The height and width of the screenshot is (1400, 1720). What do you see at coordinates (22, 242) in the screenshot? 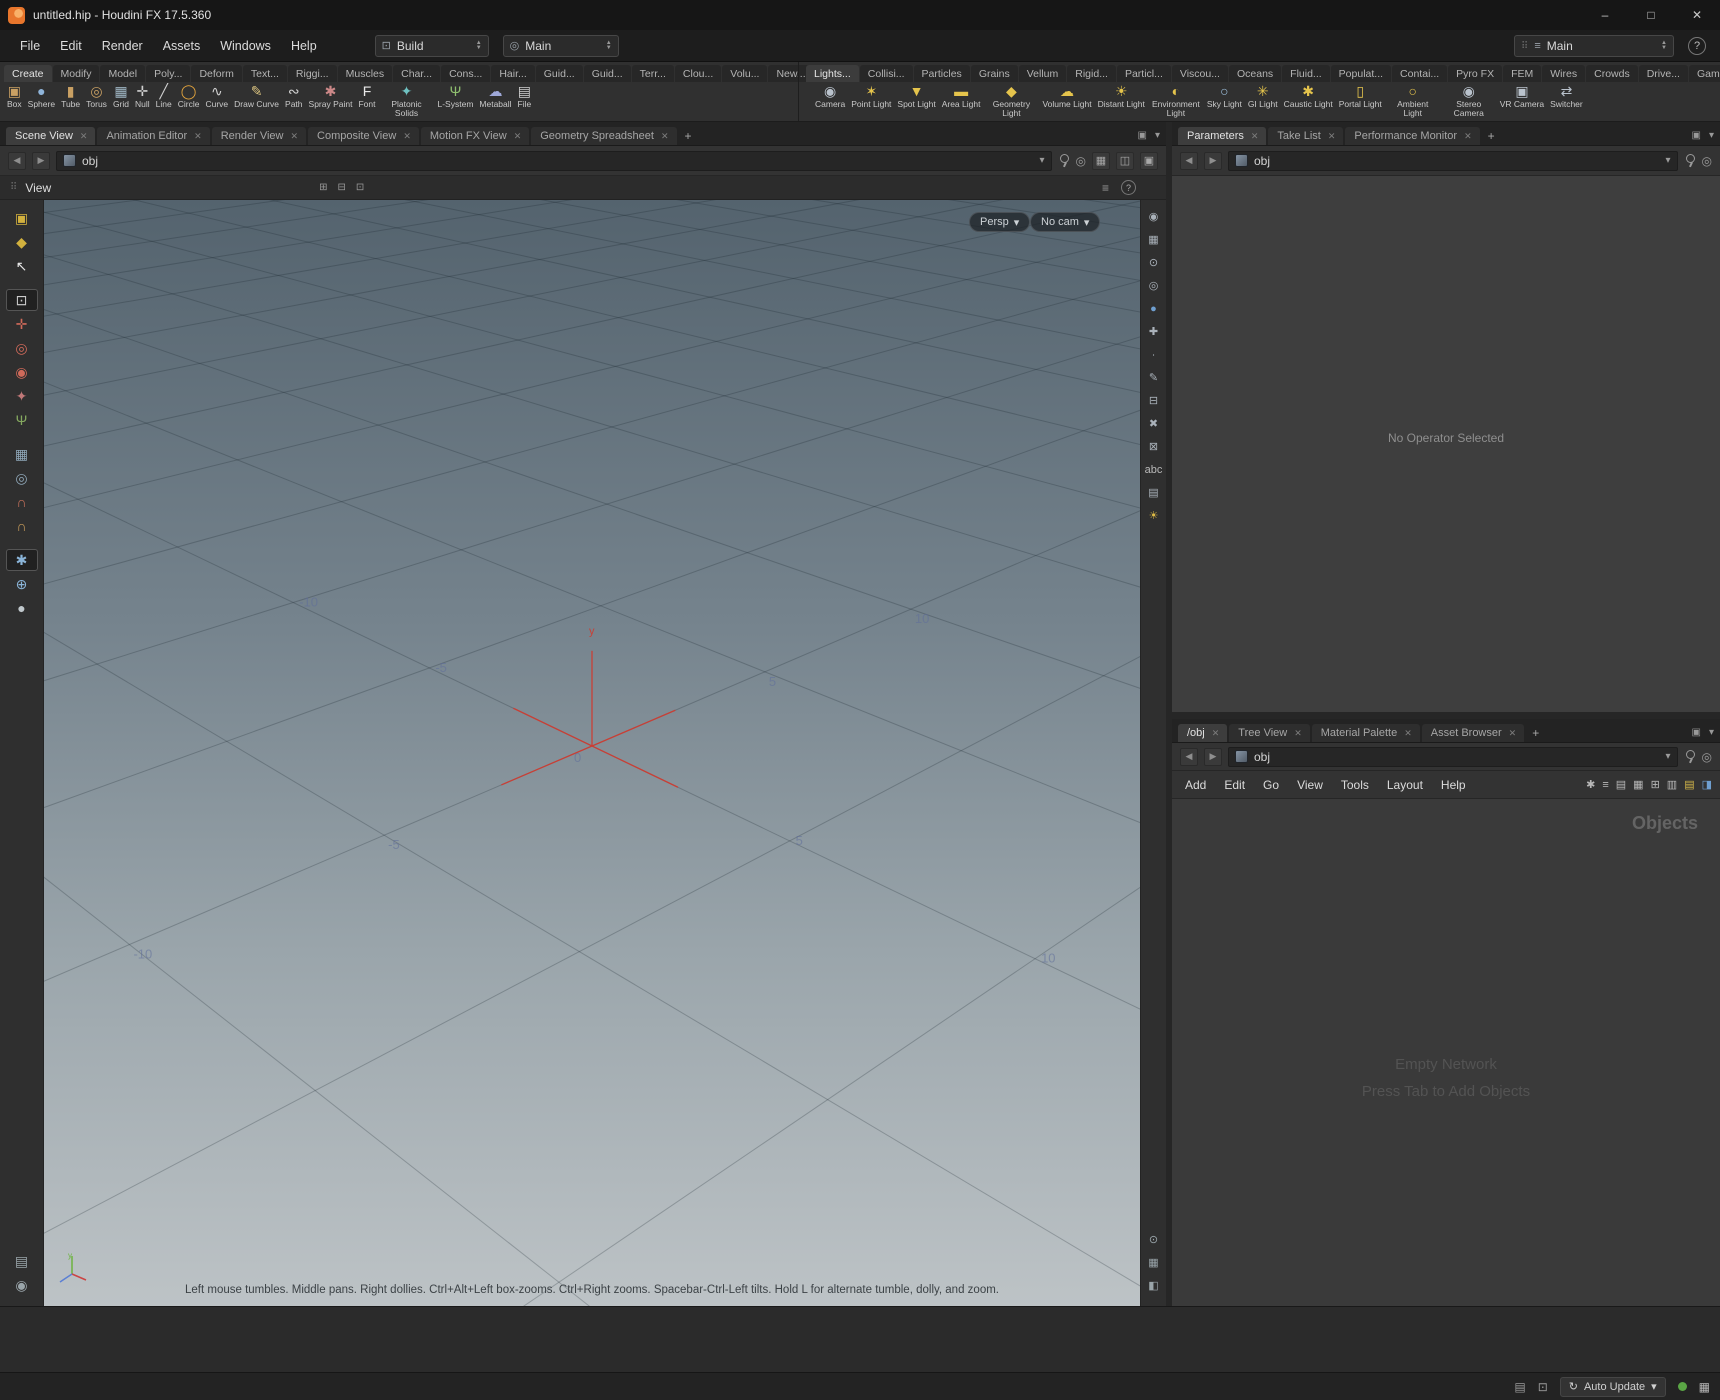
I see `shading-mode-icon: ◆` at bounding box center [22, 242].